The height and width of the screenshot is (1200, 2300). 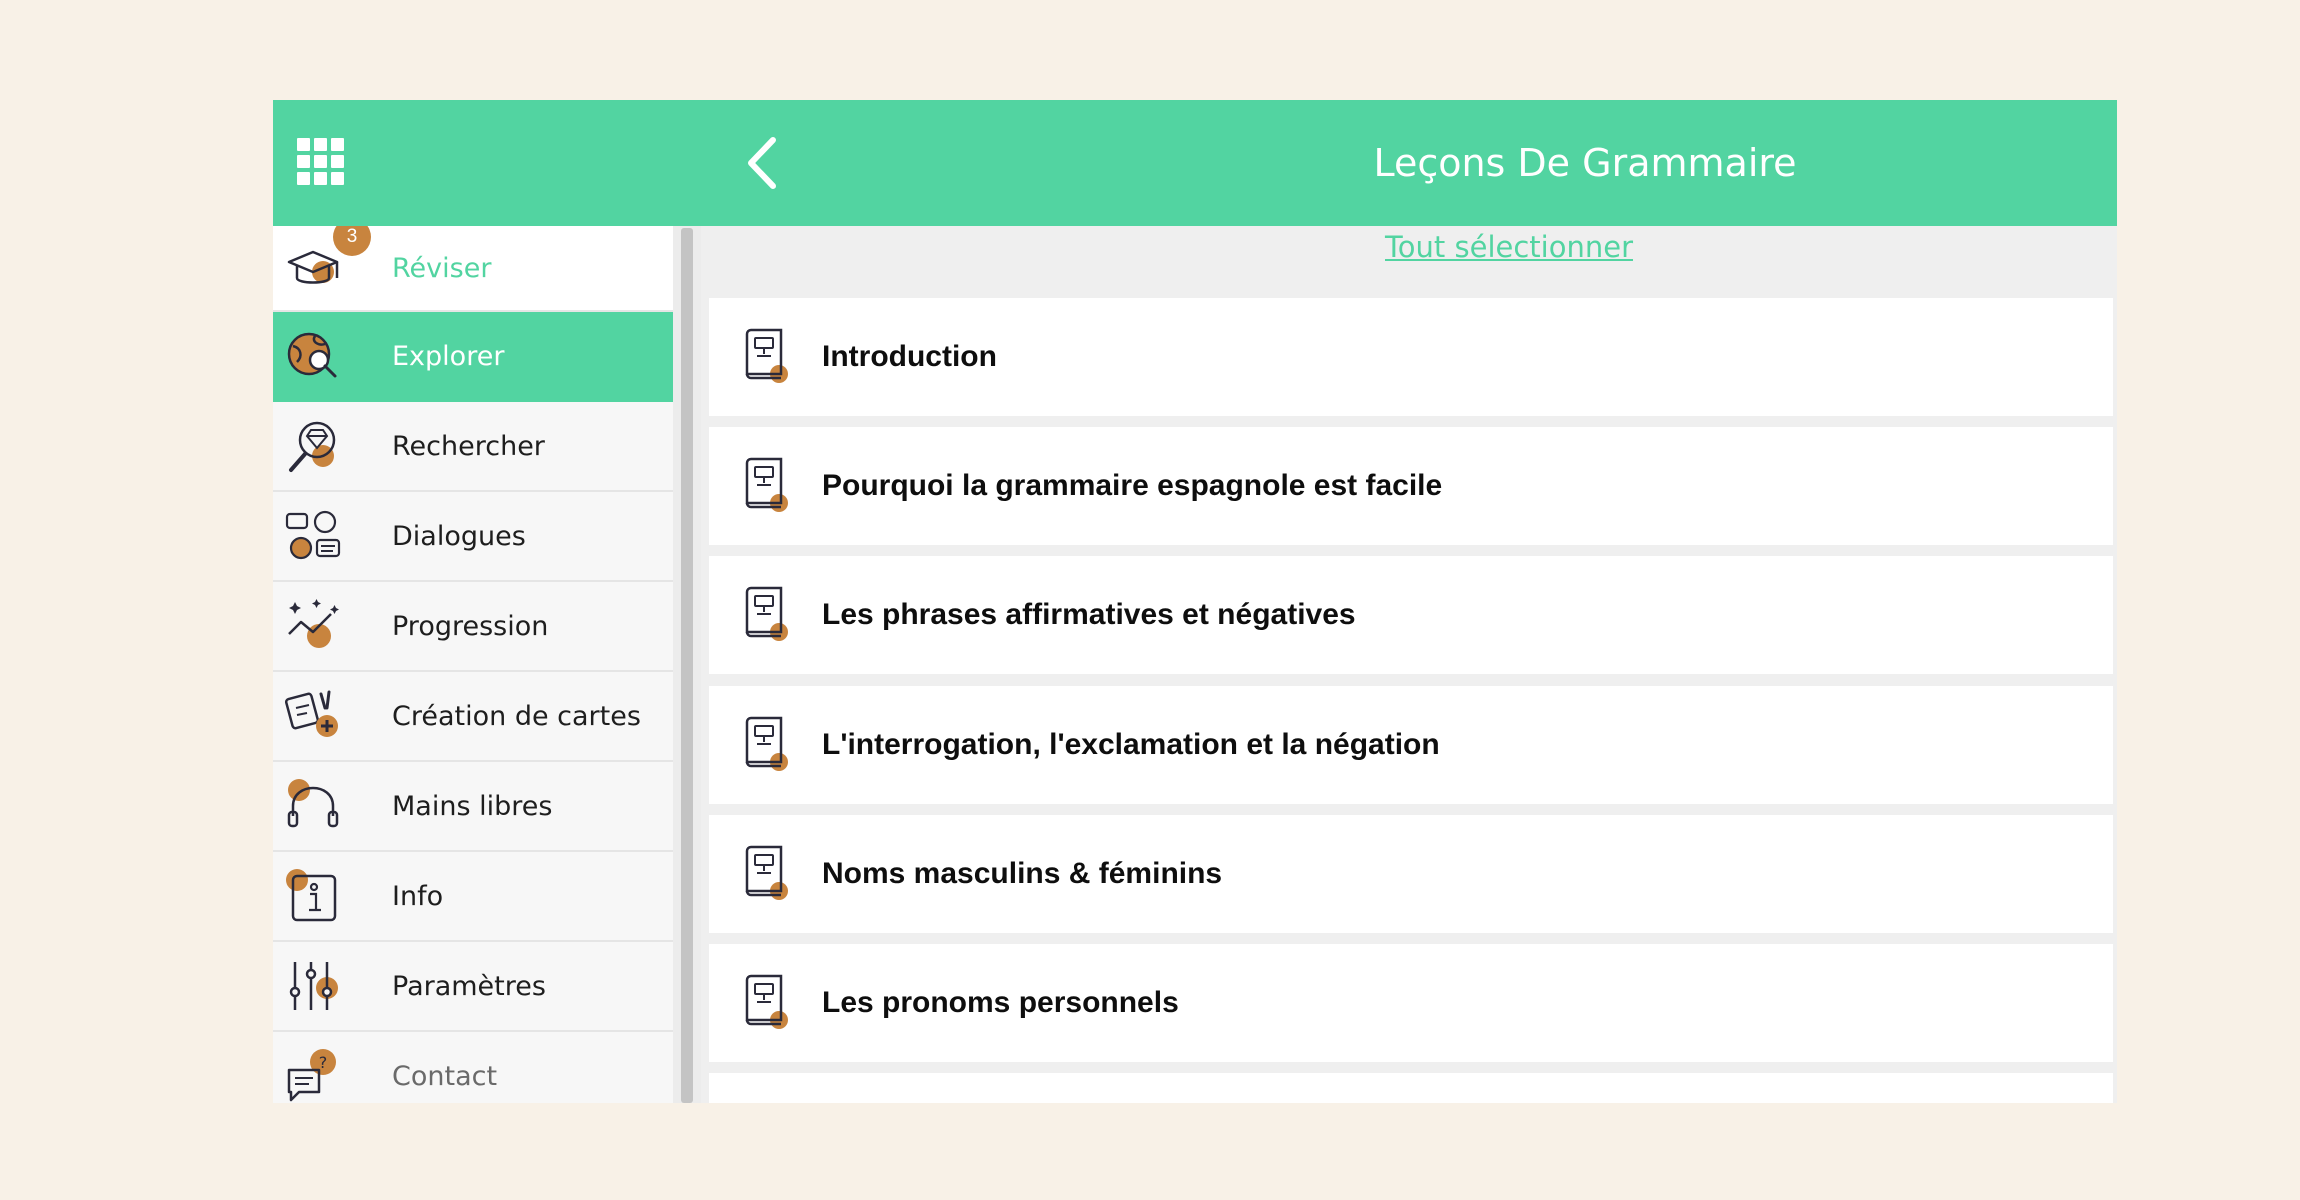 What do you see at coordinates (1509, 250) in the screenshot?
I see `select-all-label: Tout sélectionner` at bounding box center [1509, 250].